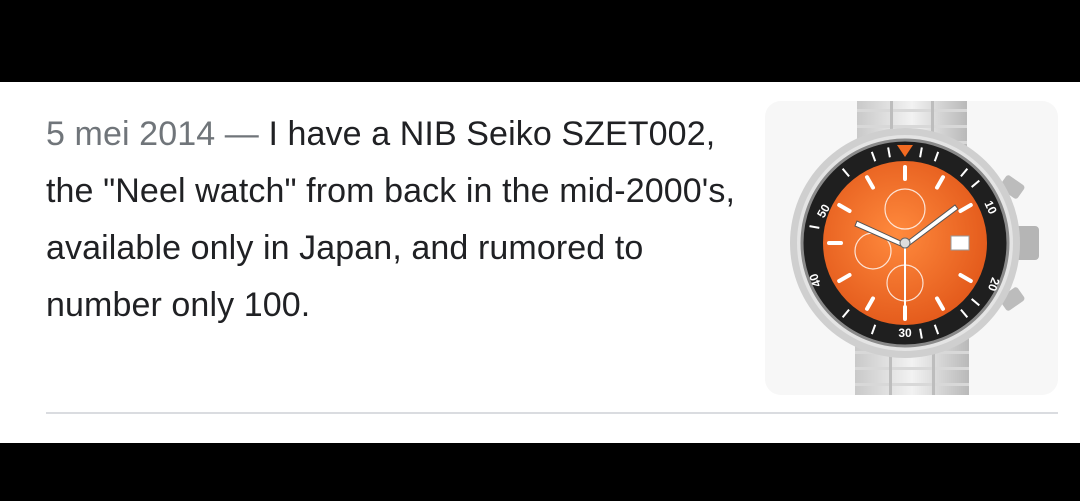  I want to click on bottom-black-bar, so click(540, 472).